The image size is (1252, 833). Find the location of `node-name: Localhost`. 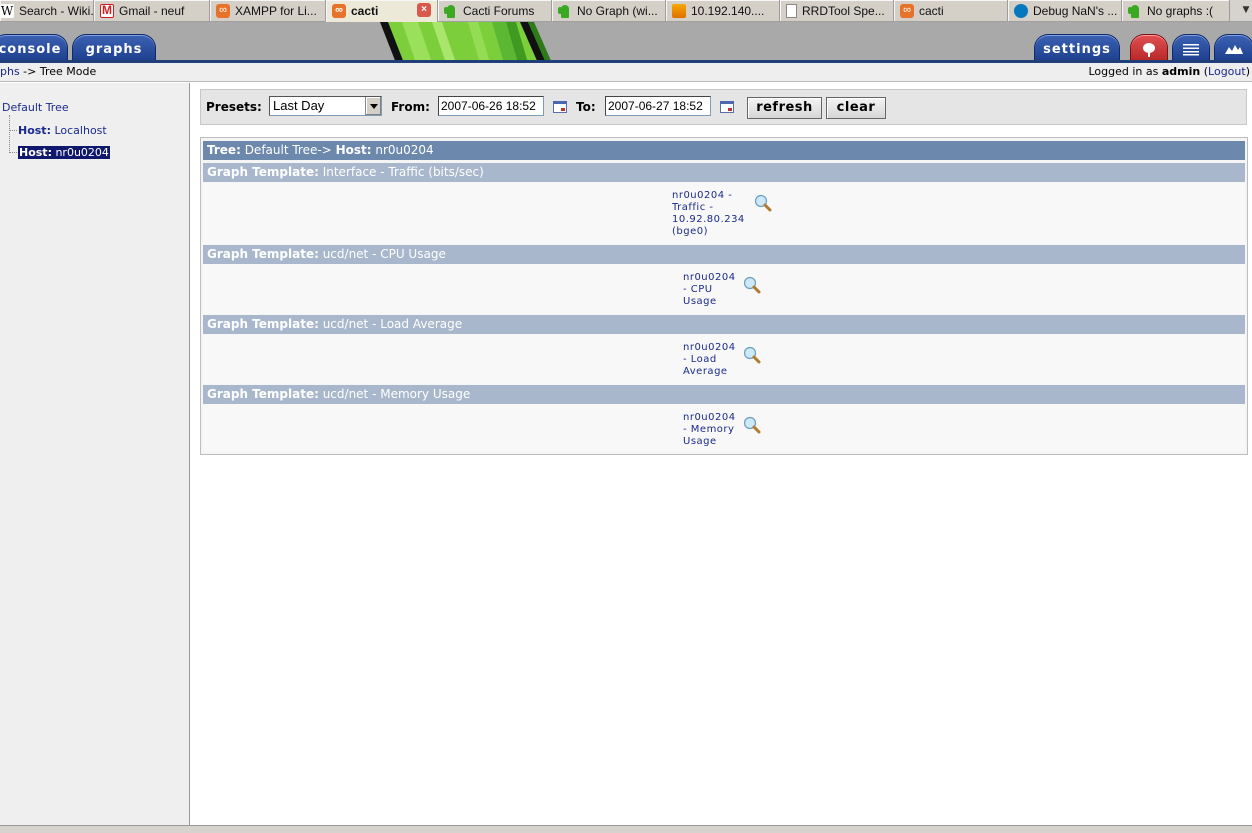

node-name: Localhost is located at coordinates (78, 130).